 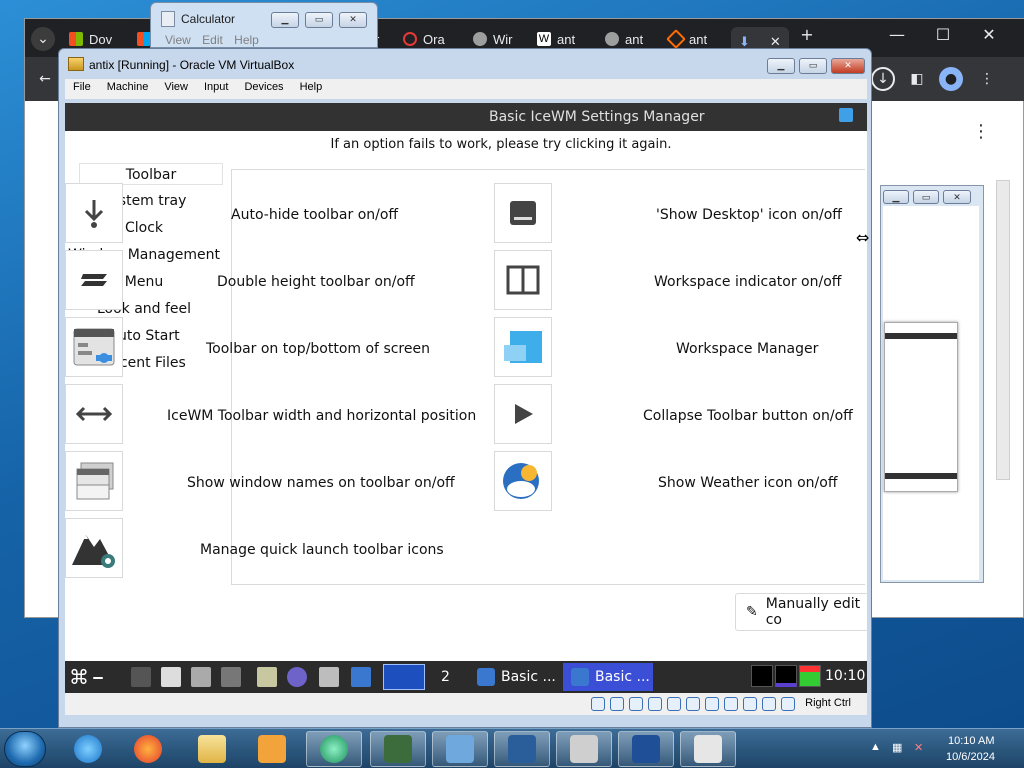 I want to click on media-player-icon, so click(x=272, y=749).